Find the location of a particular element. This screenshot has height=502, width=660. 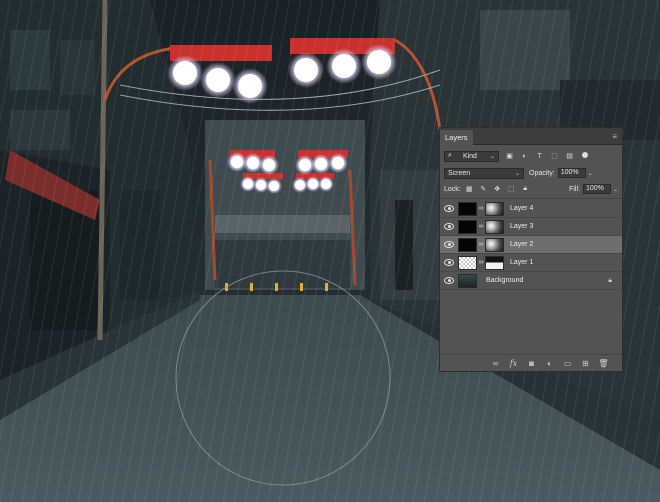

filter-toggle-icon is located at coordinates (585, 154).